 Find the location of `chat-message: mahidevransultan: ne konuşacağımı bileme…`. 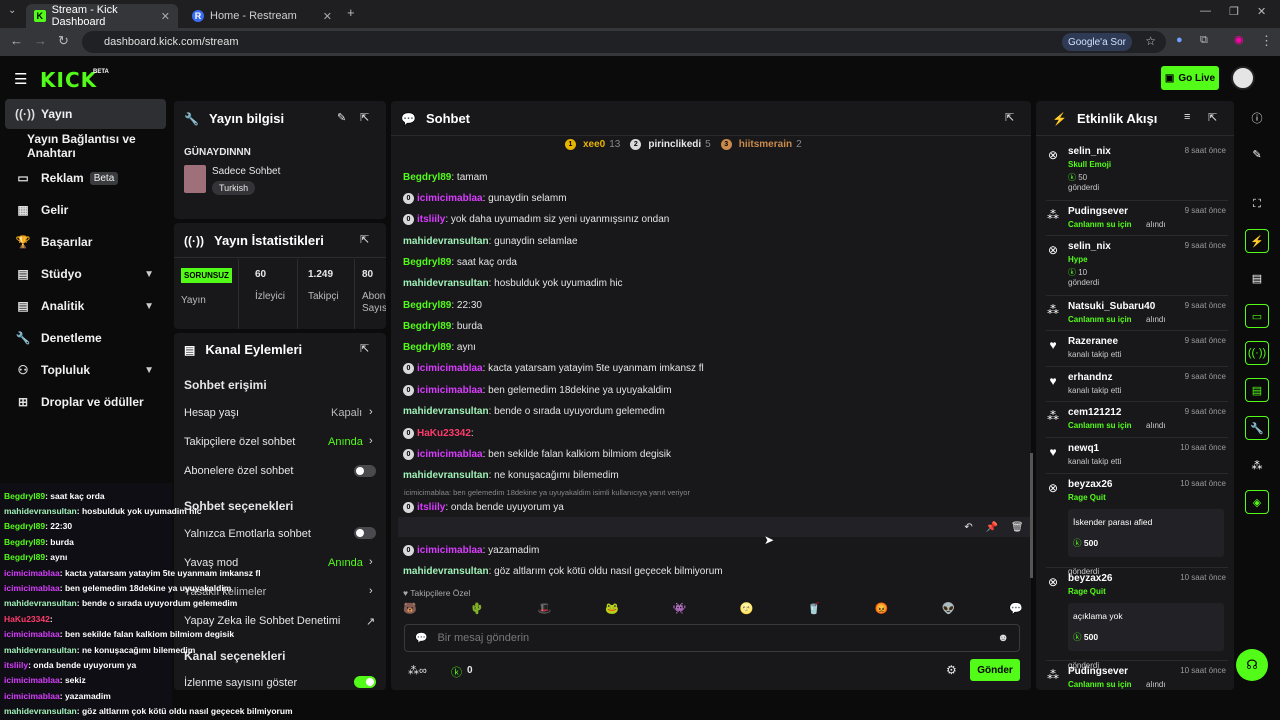

chat-message: mahidevransultan: ne konuşacağımı bileme… is located at coordinates (511, 475).